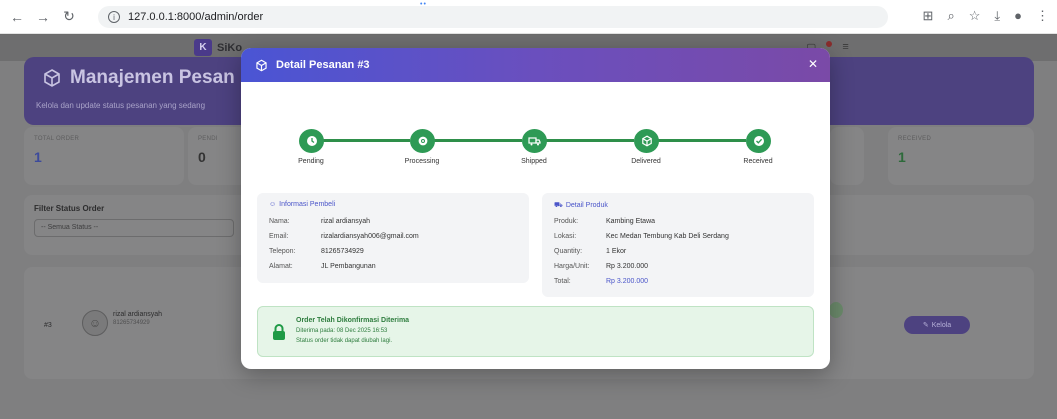  I want to click on hamburger-icon: ≡, so click(845, 47).